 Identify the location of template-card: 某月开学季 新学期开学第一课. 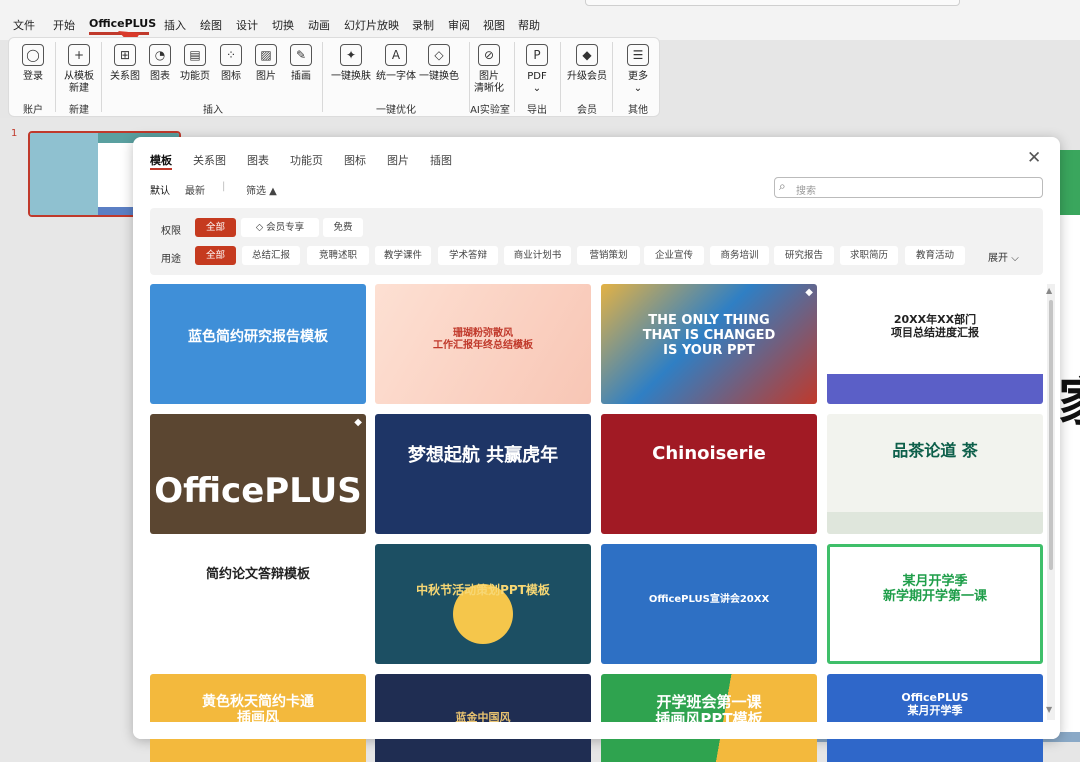
(935, 604).